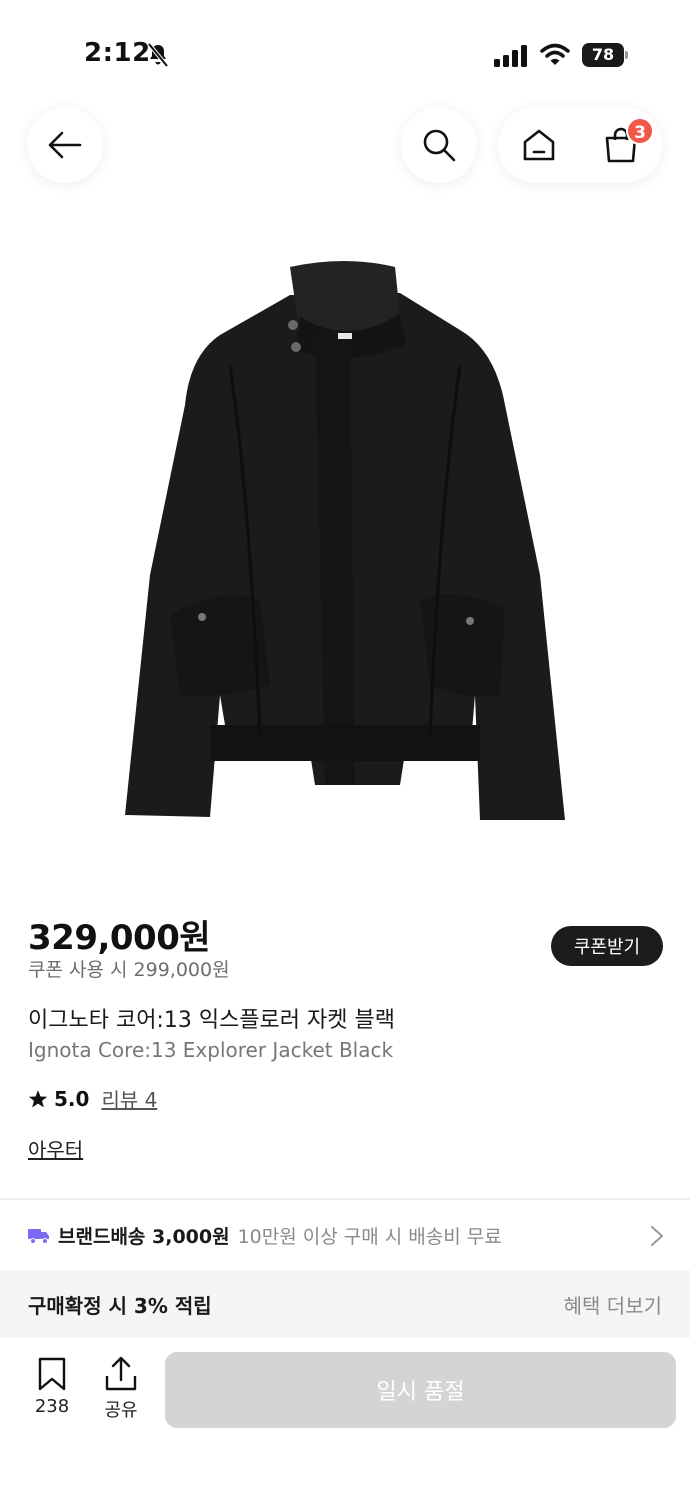 This screenshot has height=1500, width=690. I want to click on back-button, so click(65, 145).